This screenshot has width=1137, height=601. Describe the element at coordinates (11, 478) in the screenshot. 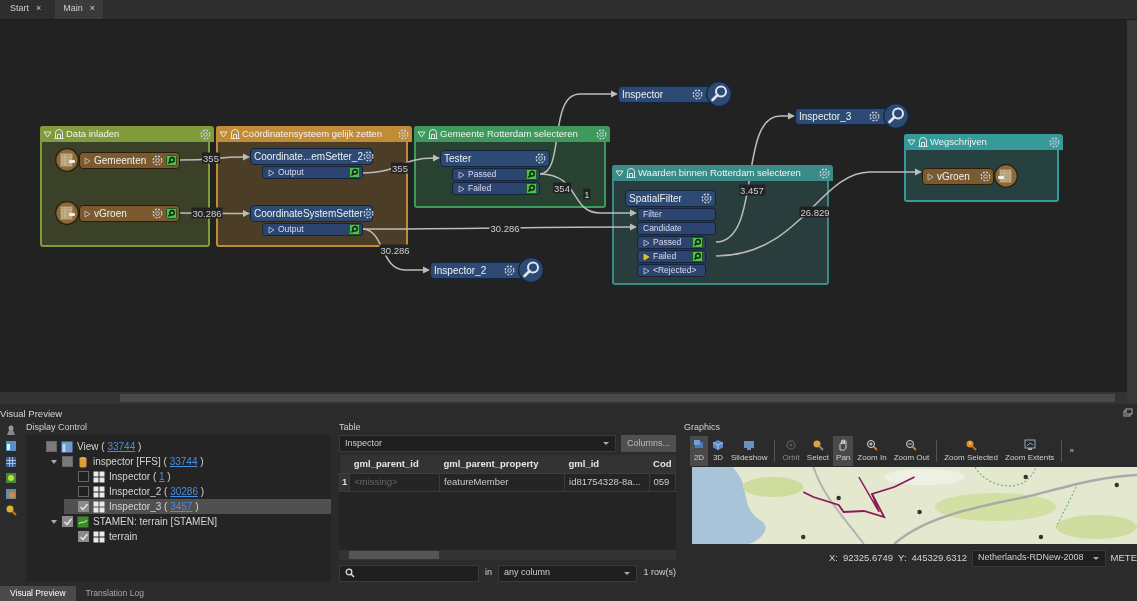

I see `map-icon` at that location.